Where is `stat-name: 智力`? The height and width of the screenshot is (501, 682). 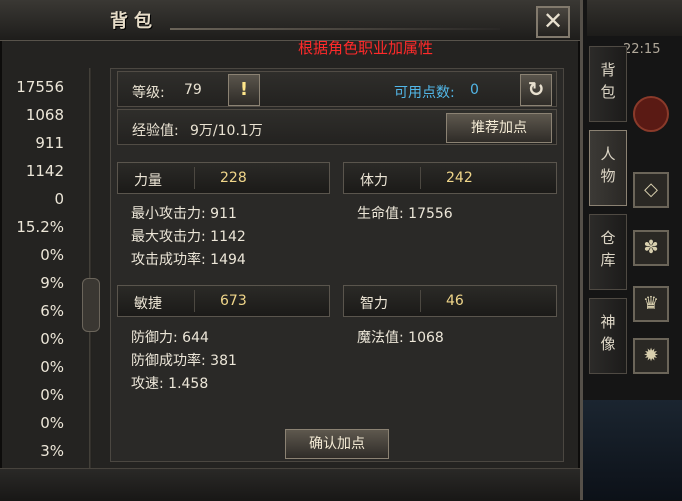 stat-name: 智力 is located at coordinates (374, 304).